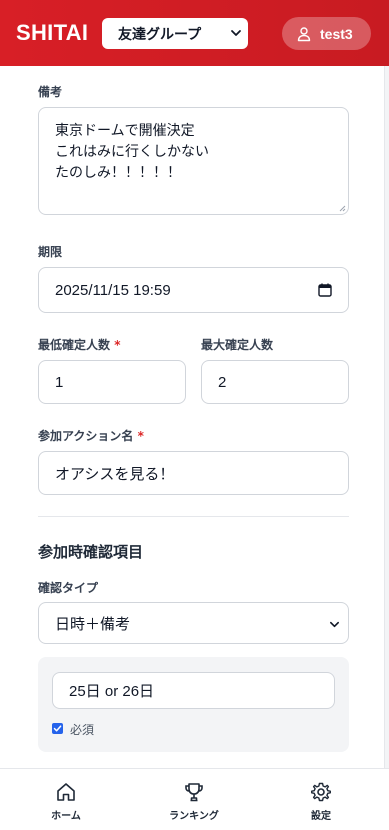 This screenshot has height=830, width=389. I want to click on section-divider, so click(193, 516).